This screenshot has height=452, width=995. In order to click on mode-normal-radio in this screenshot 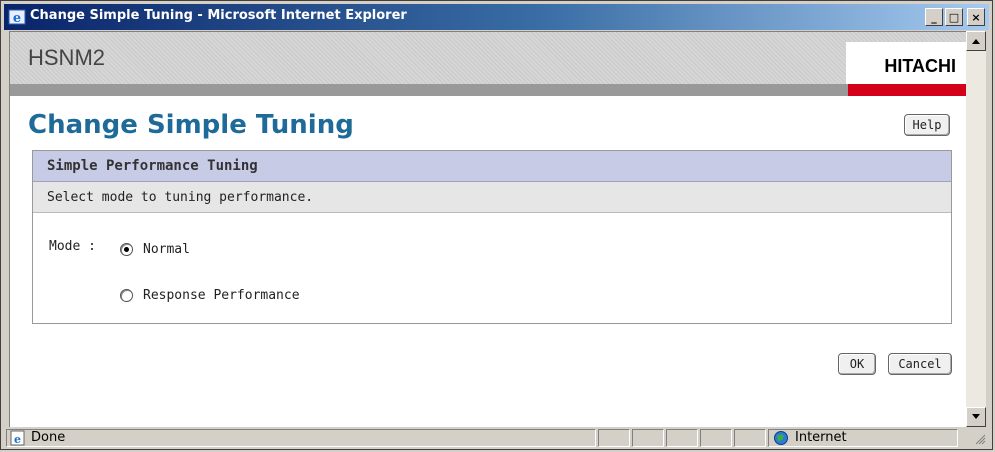, I will do `click(126, 249)`.